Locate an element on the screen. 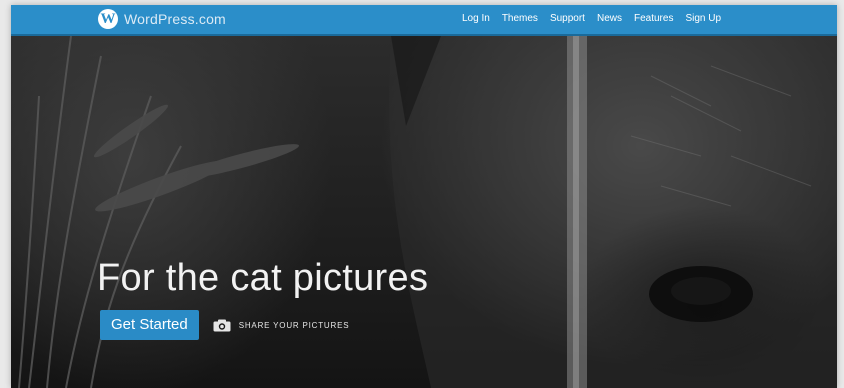 This screenshot has width=844, height=388. nav-support: Support is located at coordinates (567, 18).